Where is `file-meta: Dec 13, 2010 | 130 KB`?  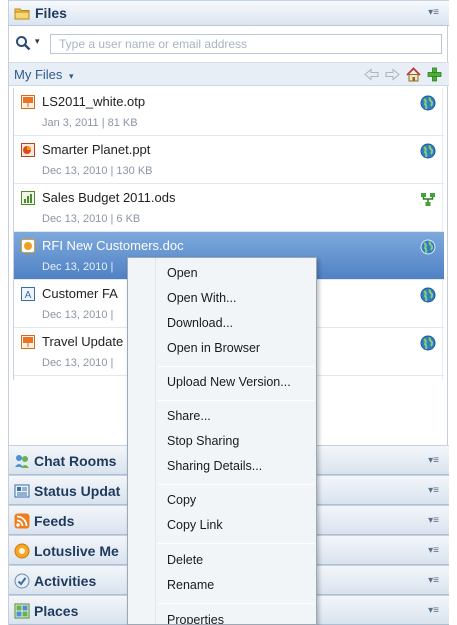
file-meta: Dec 13, 2010 | 130 KB is located at coordinates (97, 171).